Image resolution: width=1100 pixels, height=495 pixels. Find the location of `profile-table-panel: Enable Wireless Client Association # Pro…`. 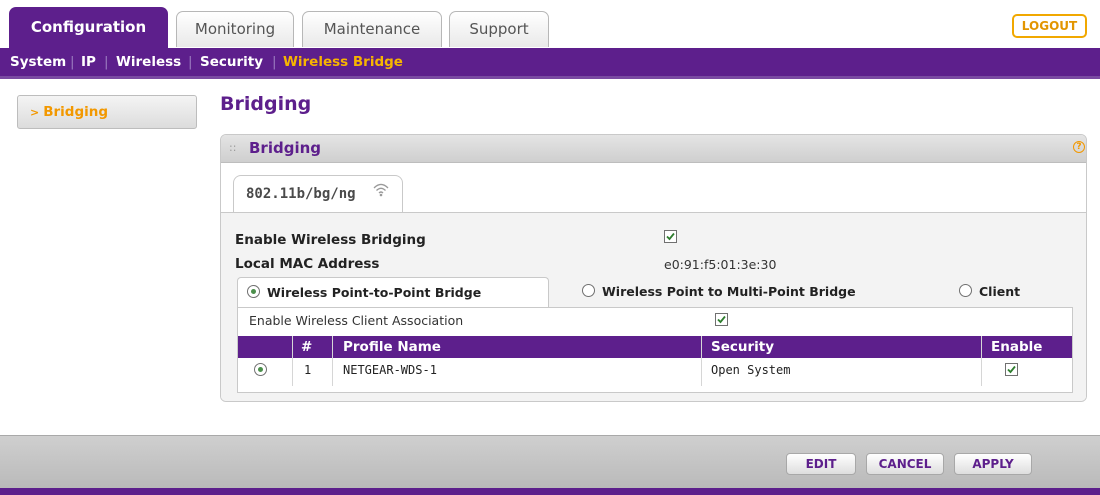

profile-table-panel: Enable Wireless Client Association # Pro… is located at coordinates (655, 350).